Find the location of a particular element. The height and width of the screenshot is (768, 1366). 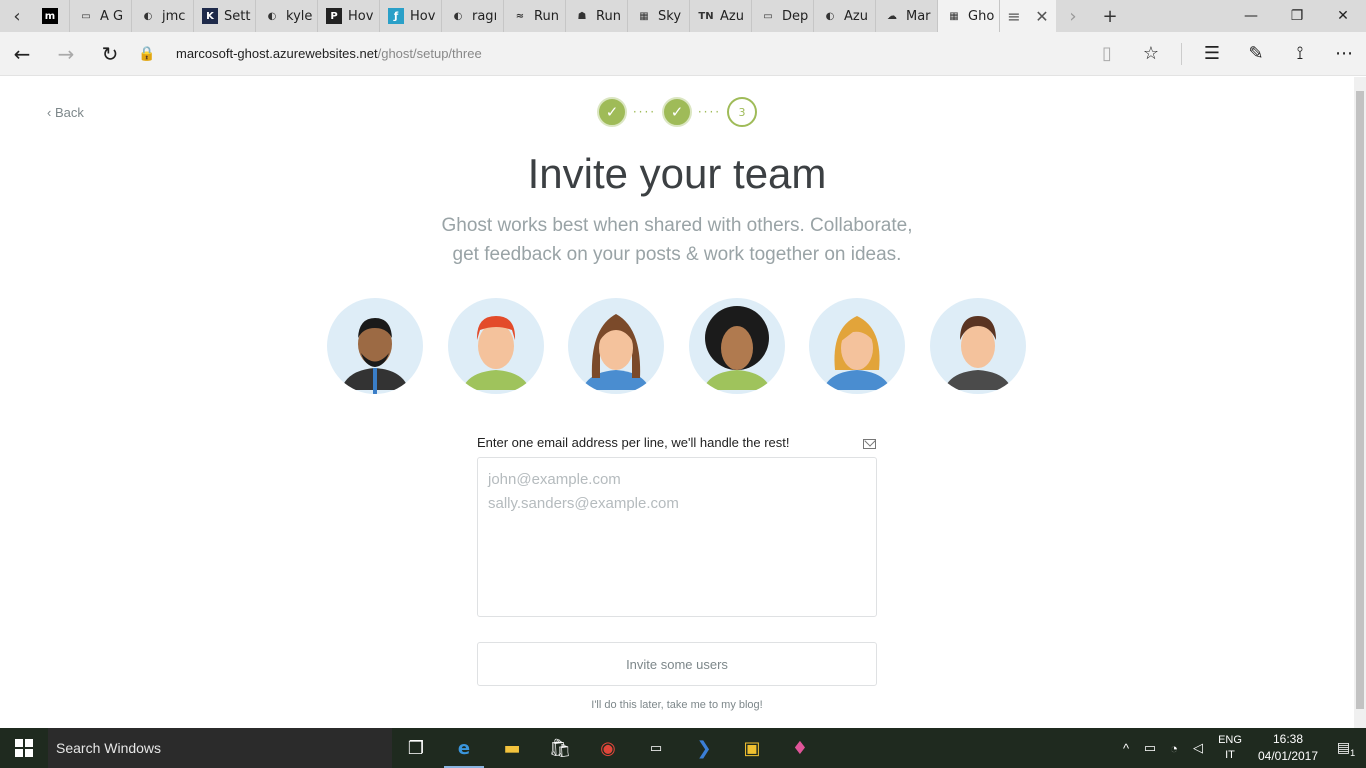

browser-tab: ◐ ragı is located at coordinates (473, 16).